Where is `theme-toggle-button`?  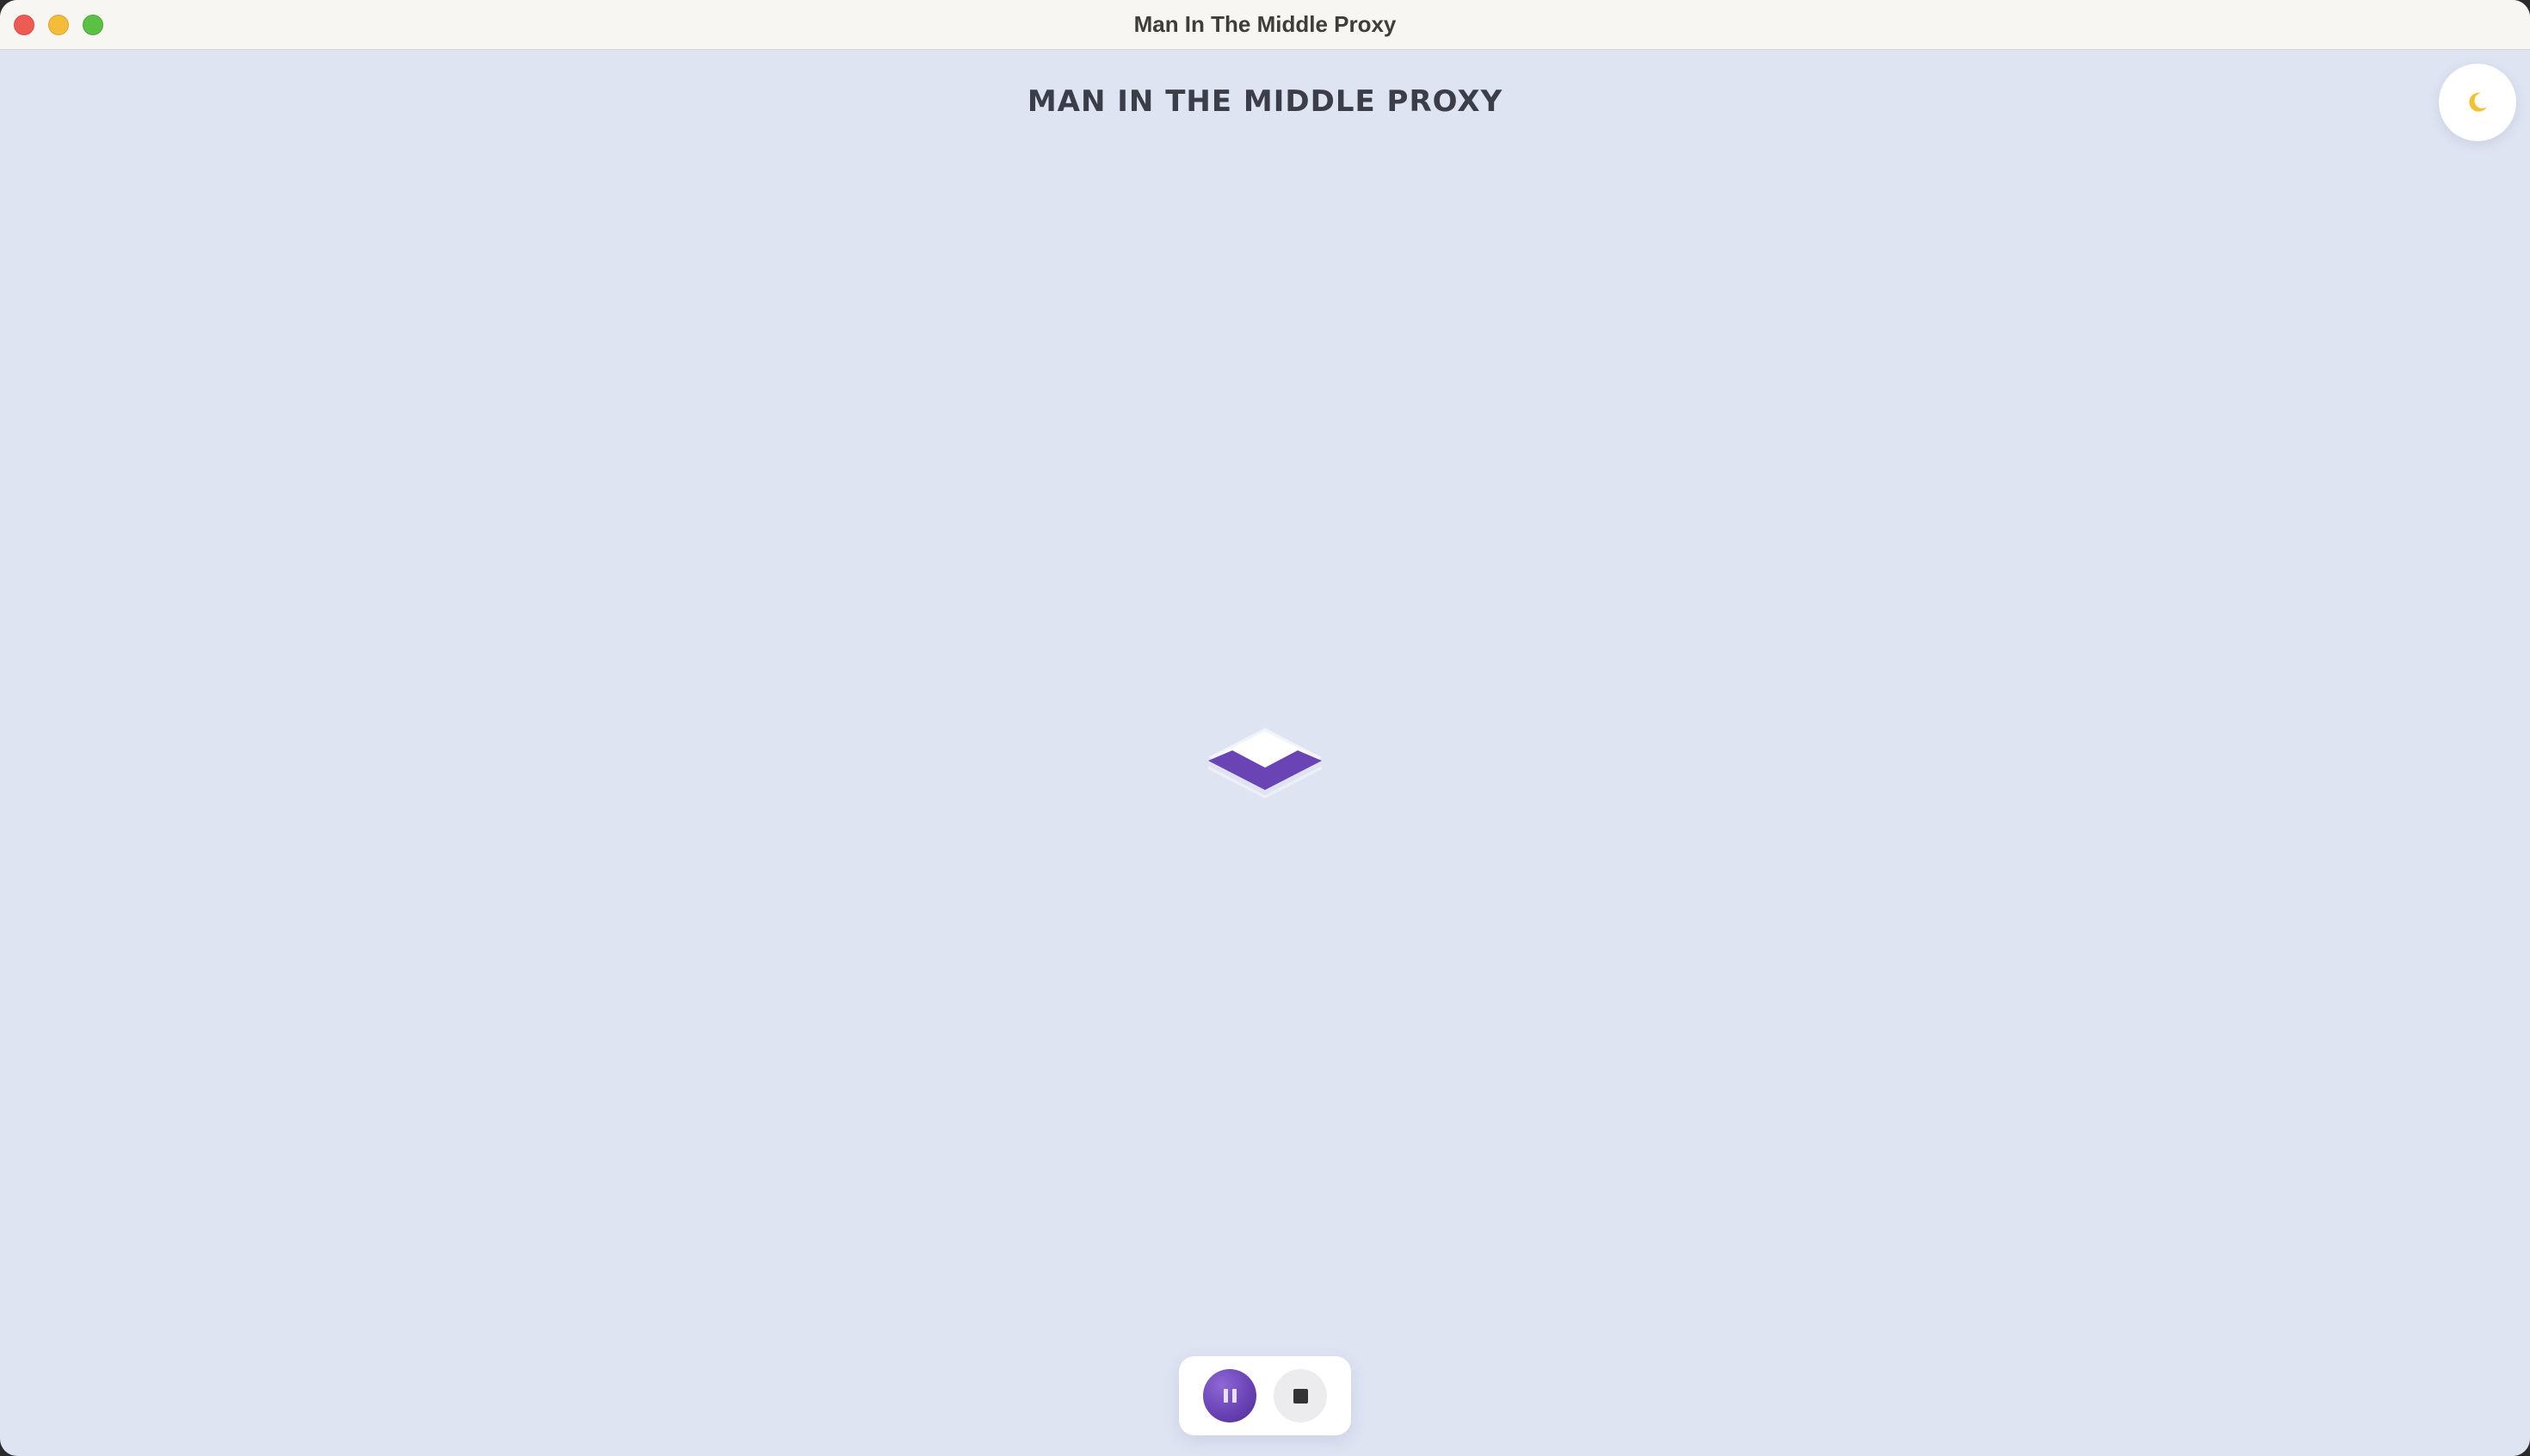
theme-toggle-button is located at coordinates (2477, 102).